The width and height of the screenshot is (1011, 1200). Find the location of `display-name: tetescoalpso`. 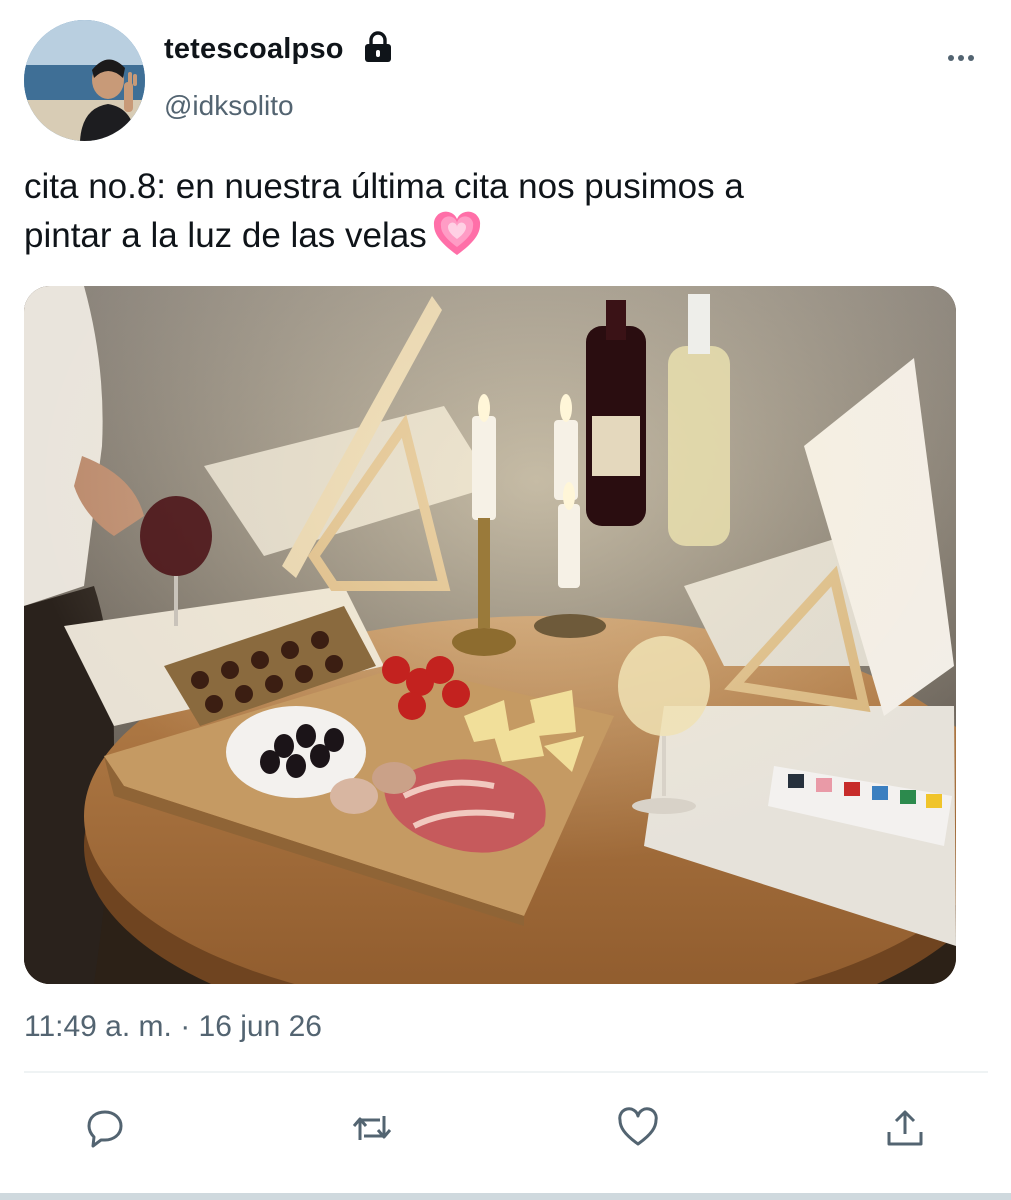

display-name: tetescoalpso is located at coordinates (254, 49).